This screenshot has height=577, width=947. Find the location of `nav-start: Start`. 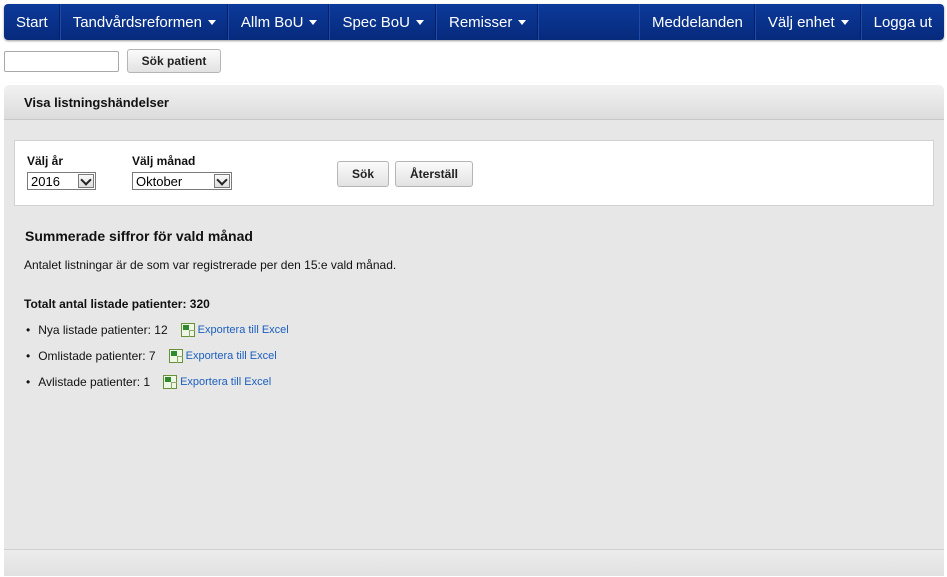

nav-start: Start is located at coordinates (32, 22).